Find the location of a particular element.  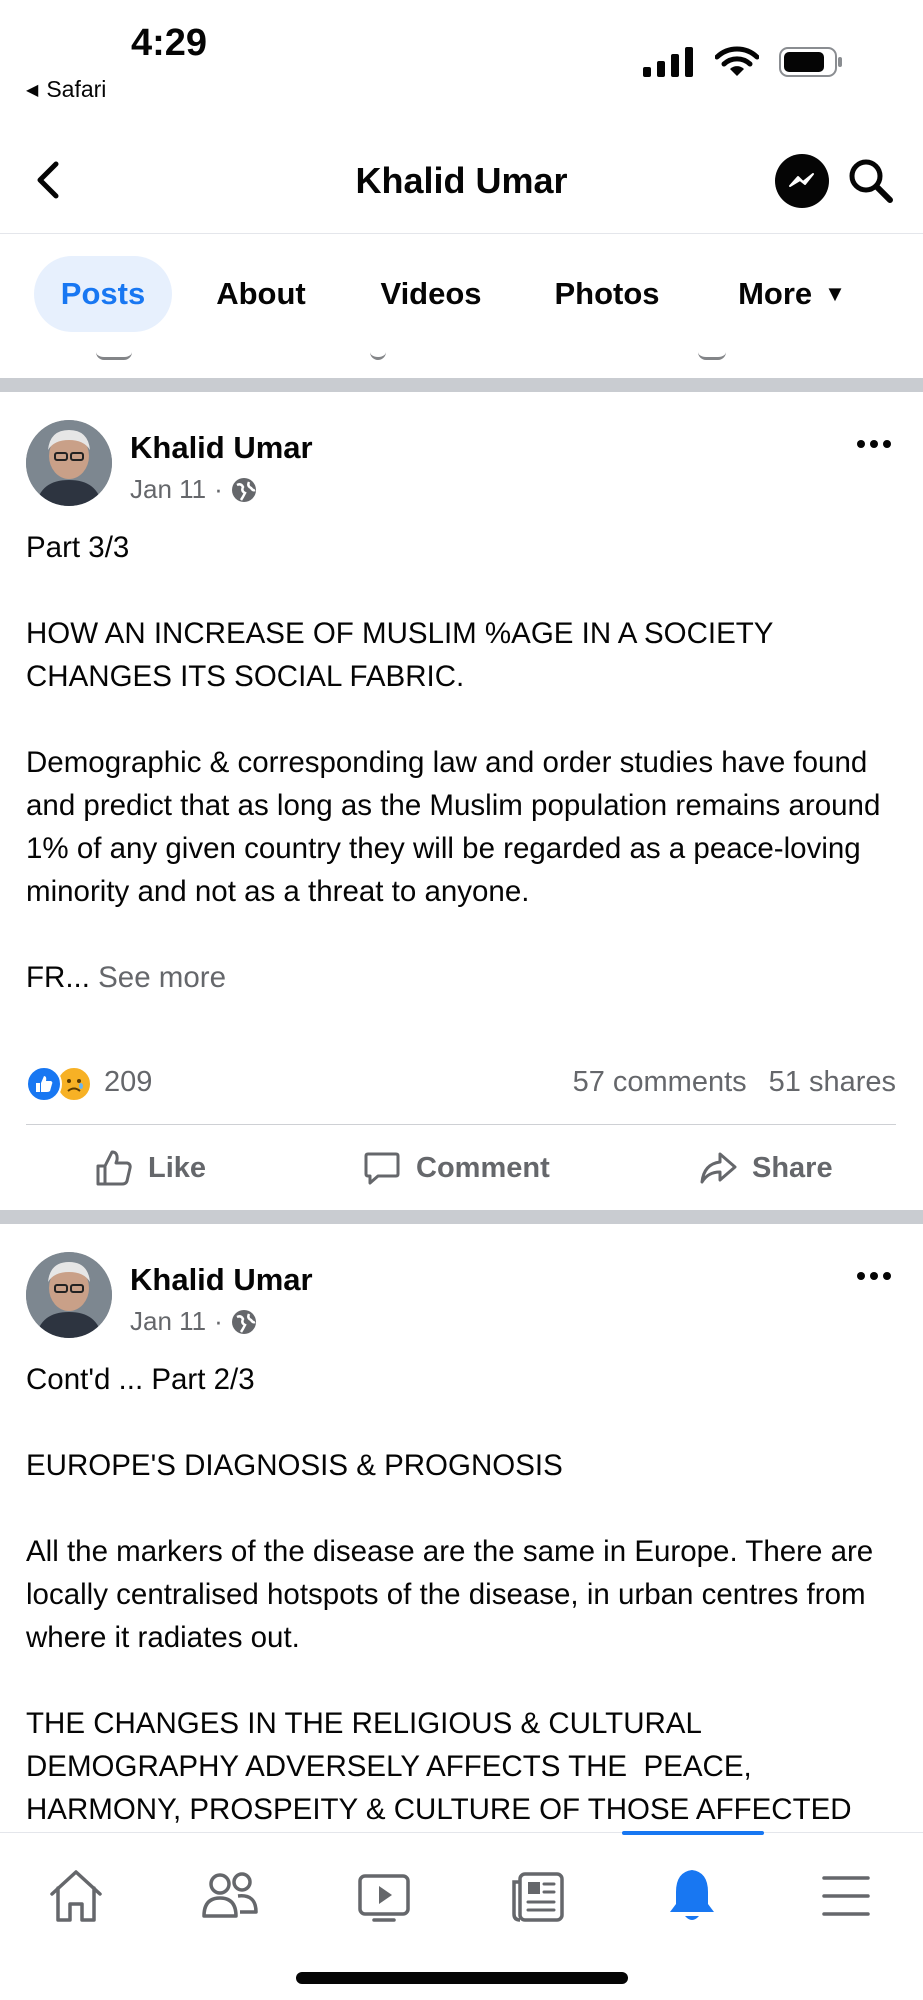

post-actions: Like Comment Share is located at coordinates (461, 1167).